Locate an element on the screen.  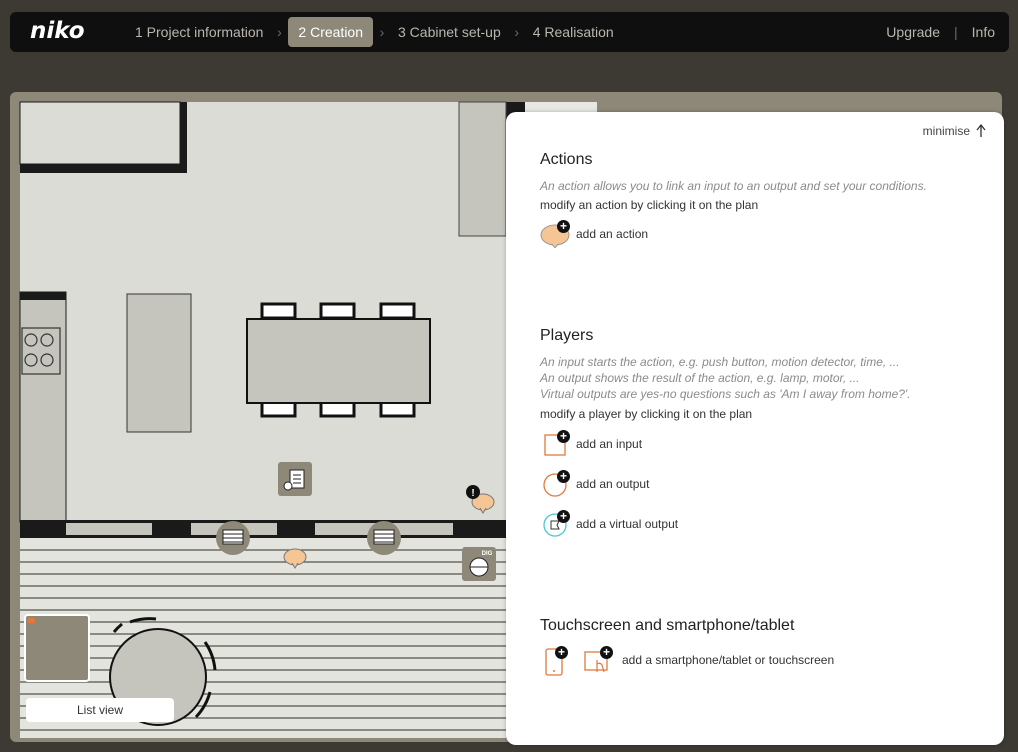
input-icon: + is located at coordinates (556, 444).